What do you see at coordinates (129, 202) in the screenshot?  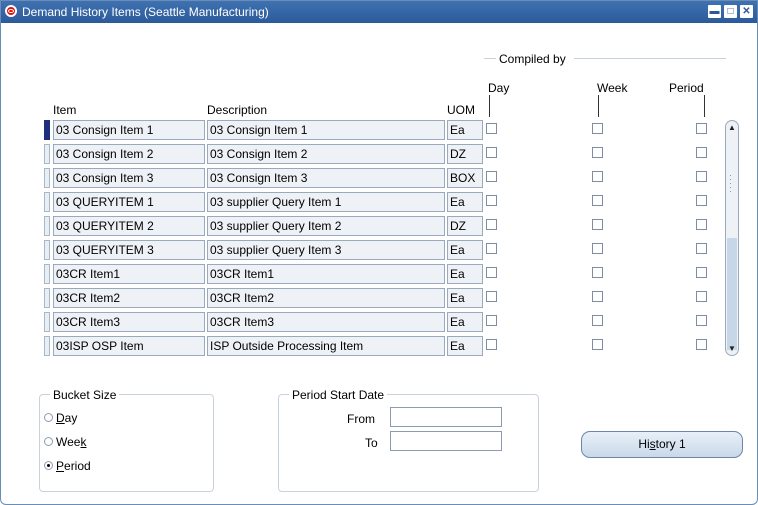 I see `item-field: 03 QUERYITEM 1` at bounding box center [129, 202].